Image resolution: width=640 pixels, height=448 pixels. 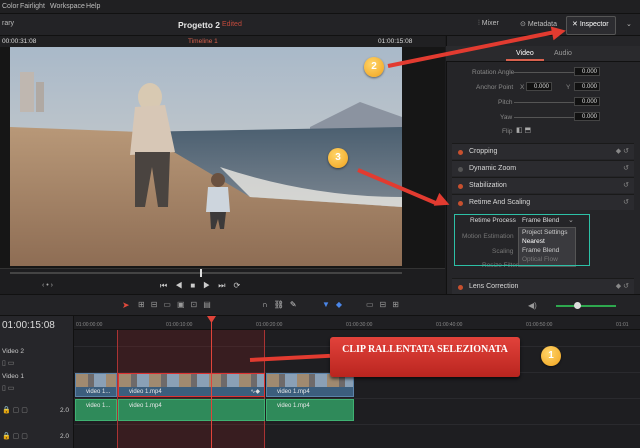 What do you see at coordinates (191, 385) in the screenshot?
I see `selected-video-clip: video 1.mp4 ∿◆` at bounding box center [191, 385].